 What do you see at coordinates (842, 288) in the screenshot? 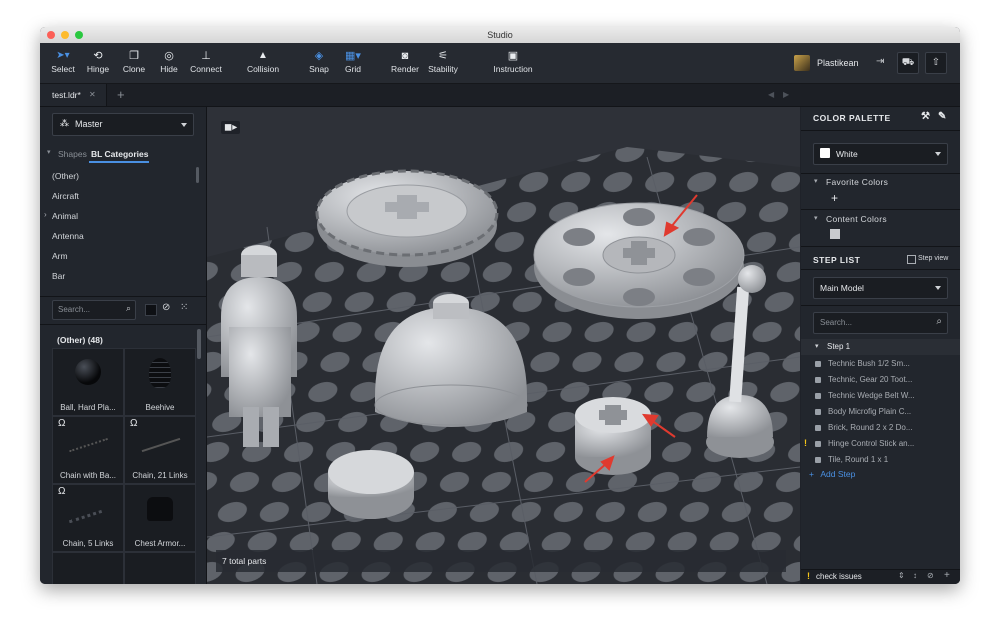
I see `model-select-value: Main Model` at bounding box center [842, 288].